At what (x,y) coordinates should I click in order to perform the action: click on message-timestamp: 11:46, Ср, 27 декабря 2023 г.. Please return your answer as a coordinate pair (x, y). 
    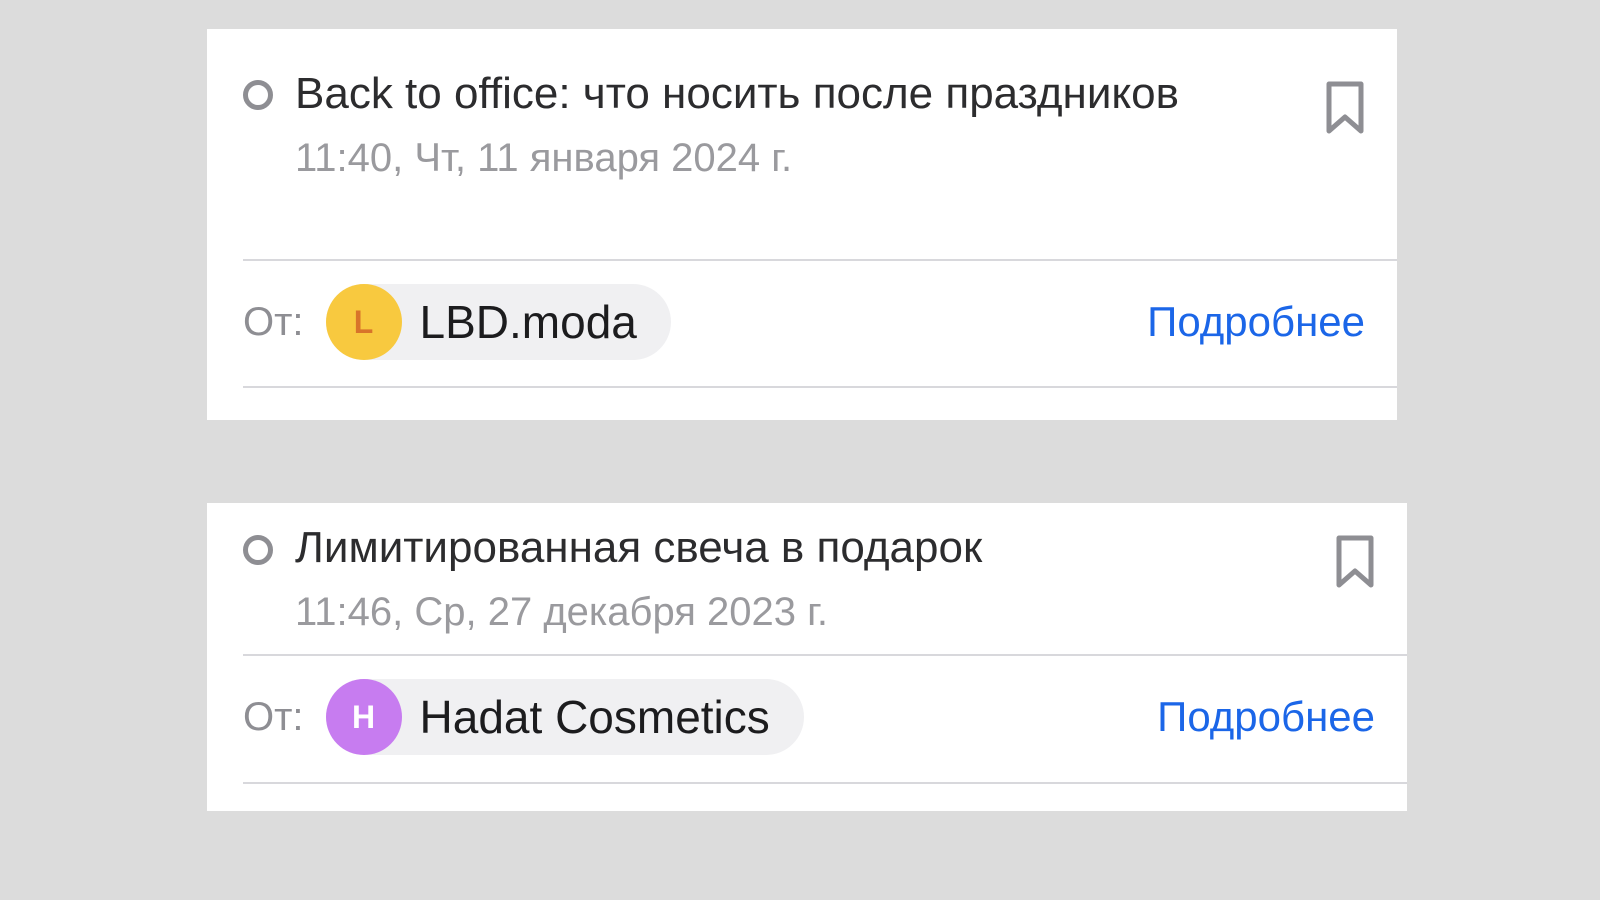
    Looking at the image, I should click on (561, 612).